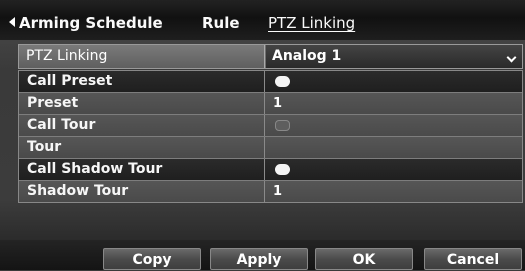 This screenshot has height=271, width=525. Describe the element at coordinates (152, 259) in the screenshot. I see `copy-button: Copy` at that location.